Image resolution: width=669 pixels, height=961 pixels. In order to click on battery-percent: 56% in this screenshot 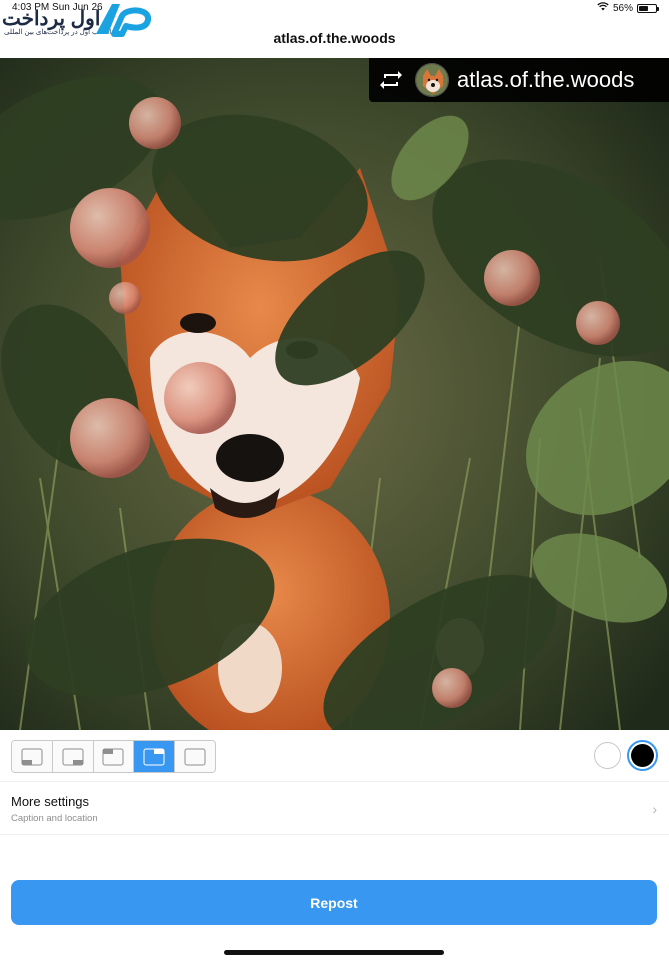, I will do `click(622, 8)`.